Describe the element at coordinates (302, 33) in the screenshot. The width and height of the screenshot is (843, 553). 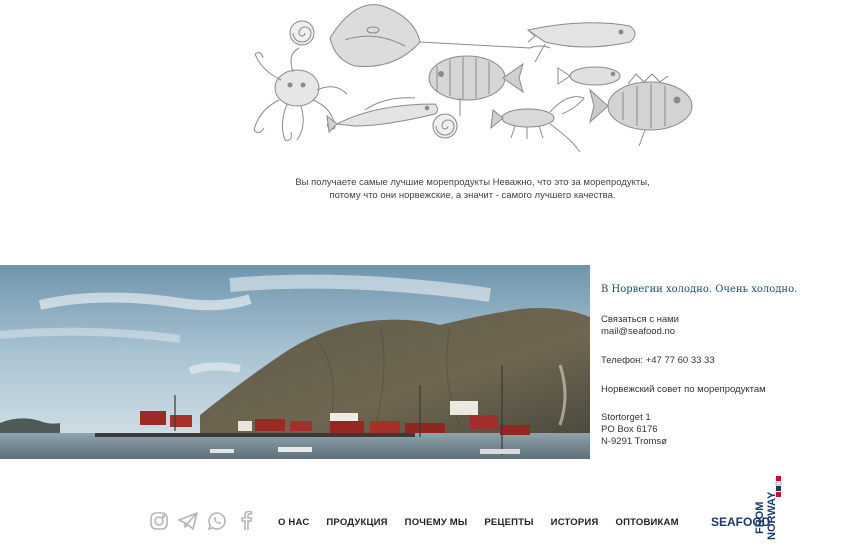
I see `shell-drawing` at that location.